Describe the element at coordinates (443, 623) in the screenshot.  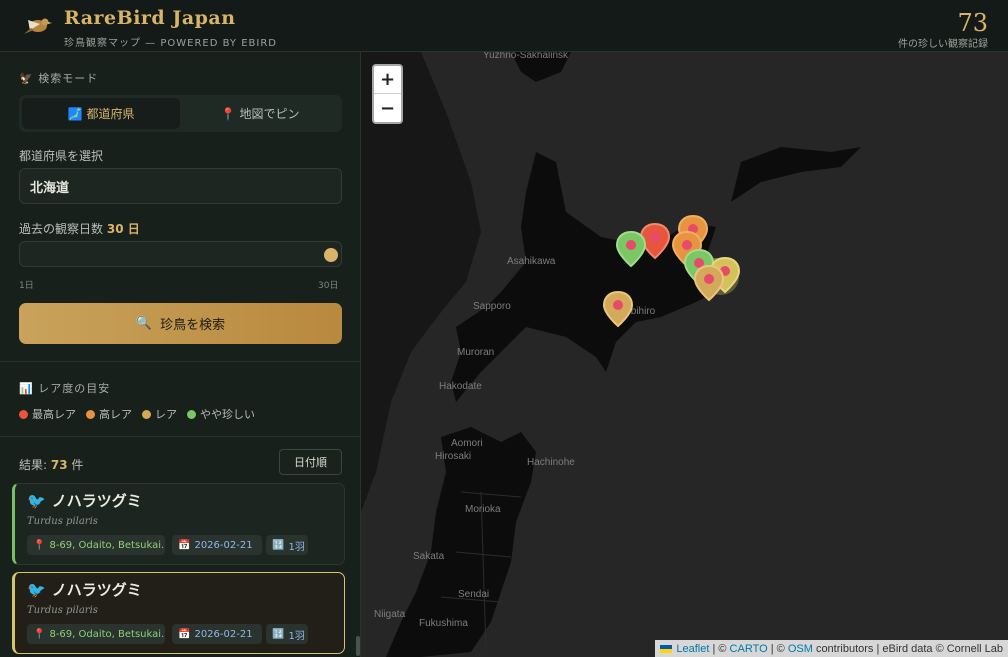
I see `place-label: Fukushima` at that location.